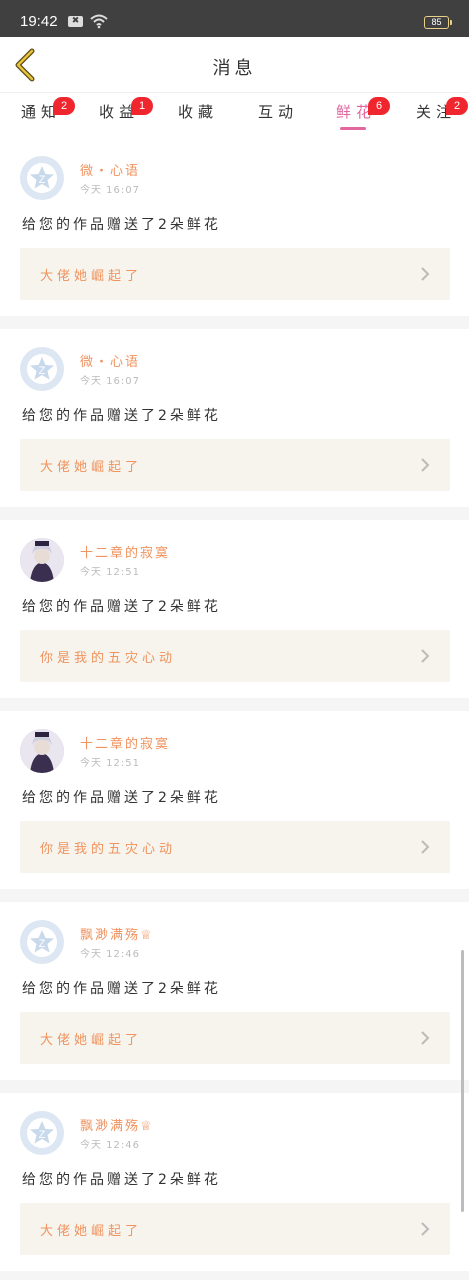 Image resolution: width=469 pixels, height=1280 pixels. I want to click on tab-badge: 1, so click(142, 106).